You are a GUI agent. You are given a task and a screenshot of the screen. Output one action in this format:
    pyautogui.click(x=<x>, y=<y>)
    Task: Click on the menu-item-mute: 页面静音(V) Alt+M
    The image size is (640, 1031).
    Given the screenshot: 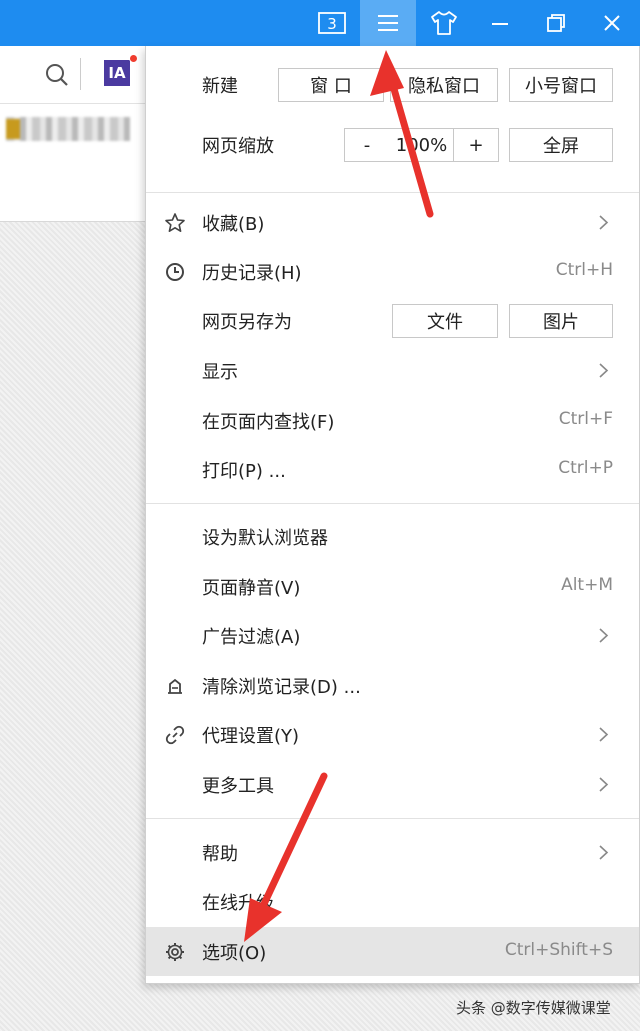 What is the action you would take?
    pyautogui.click(x=392, y=586)
    